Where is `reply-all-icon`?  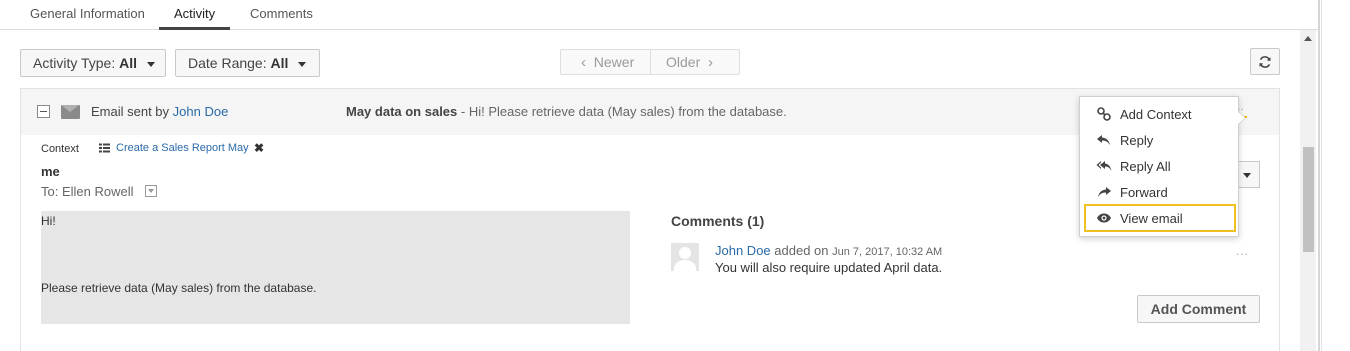 reply-all-icon is located at coordinates (1104, 166).